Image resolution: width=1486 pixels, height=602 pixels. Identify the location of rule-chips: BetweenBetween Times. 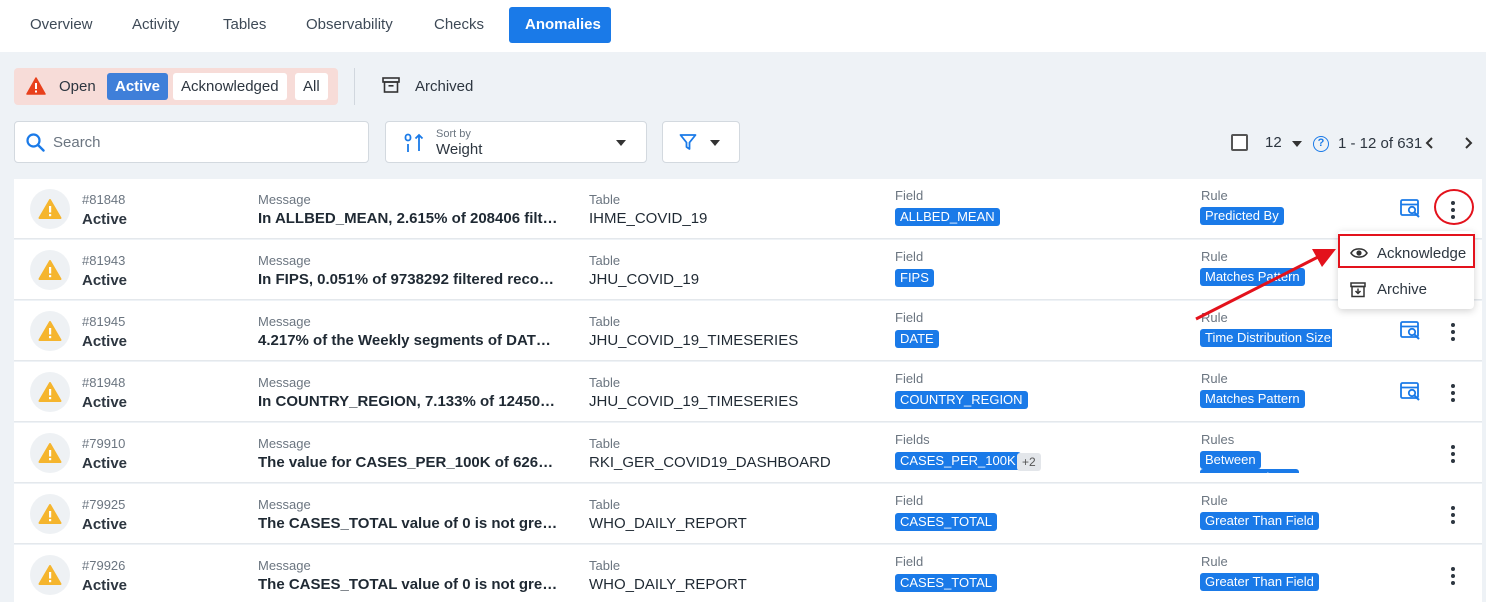
(1266, 462).